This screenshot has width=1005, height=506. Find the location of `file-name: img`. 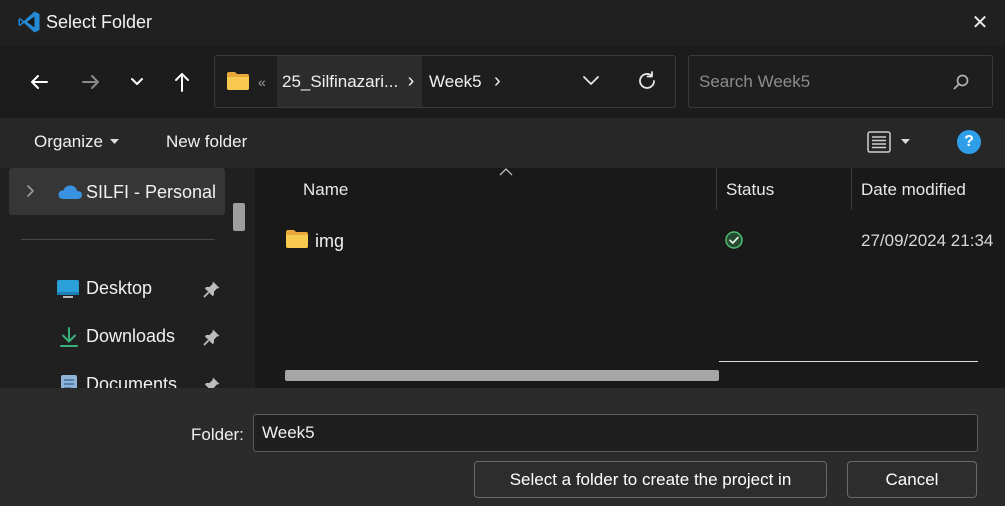

file-name: img is located at coordinates (330, 241).